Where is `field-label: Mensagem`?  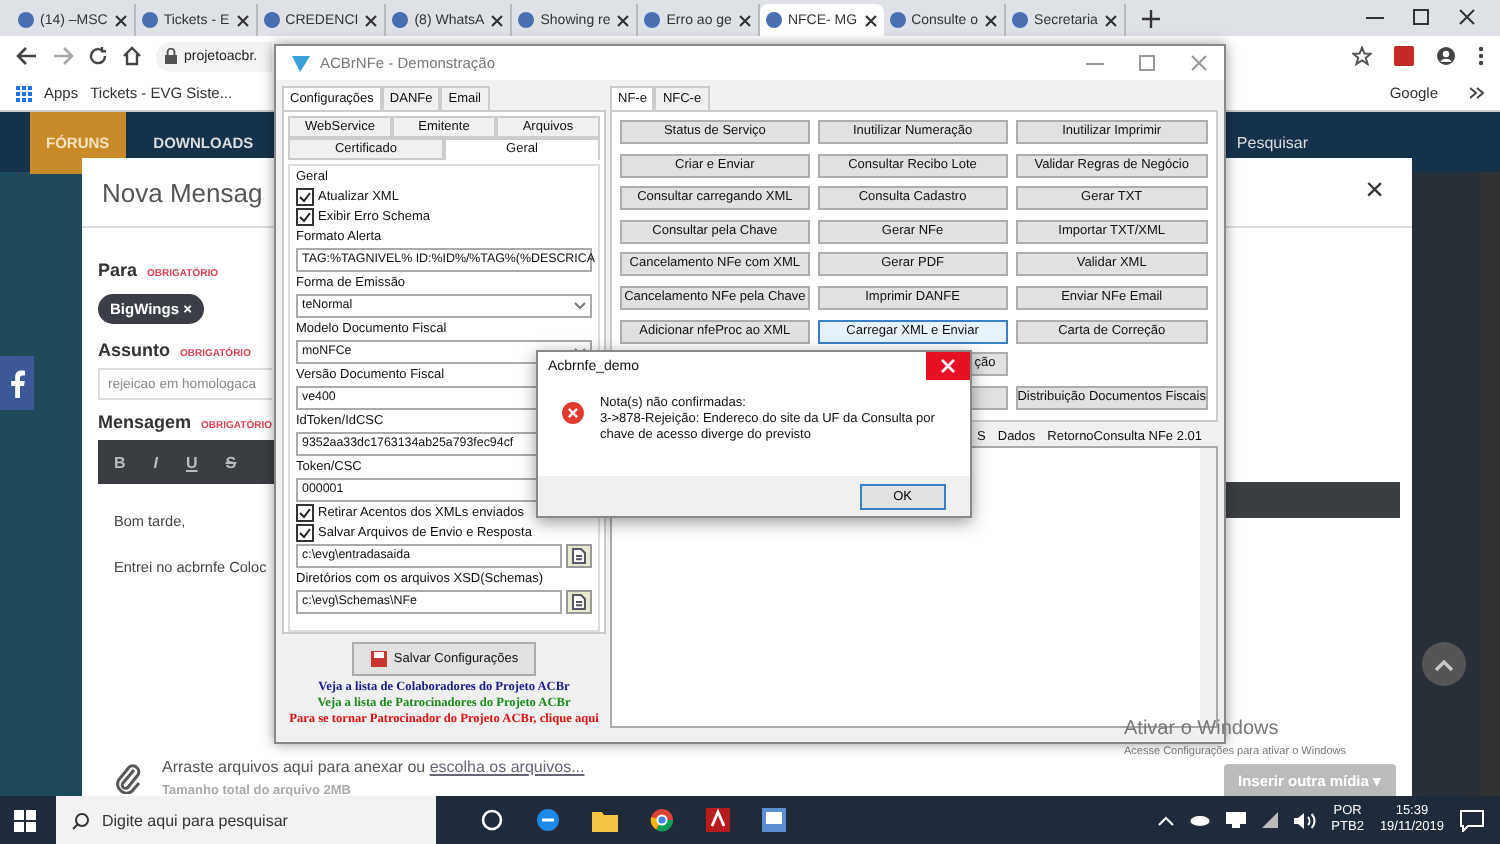 field-label: Mensagem is located at coordinates (145, 422).